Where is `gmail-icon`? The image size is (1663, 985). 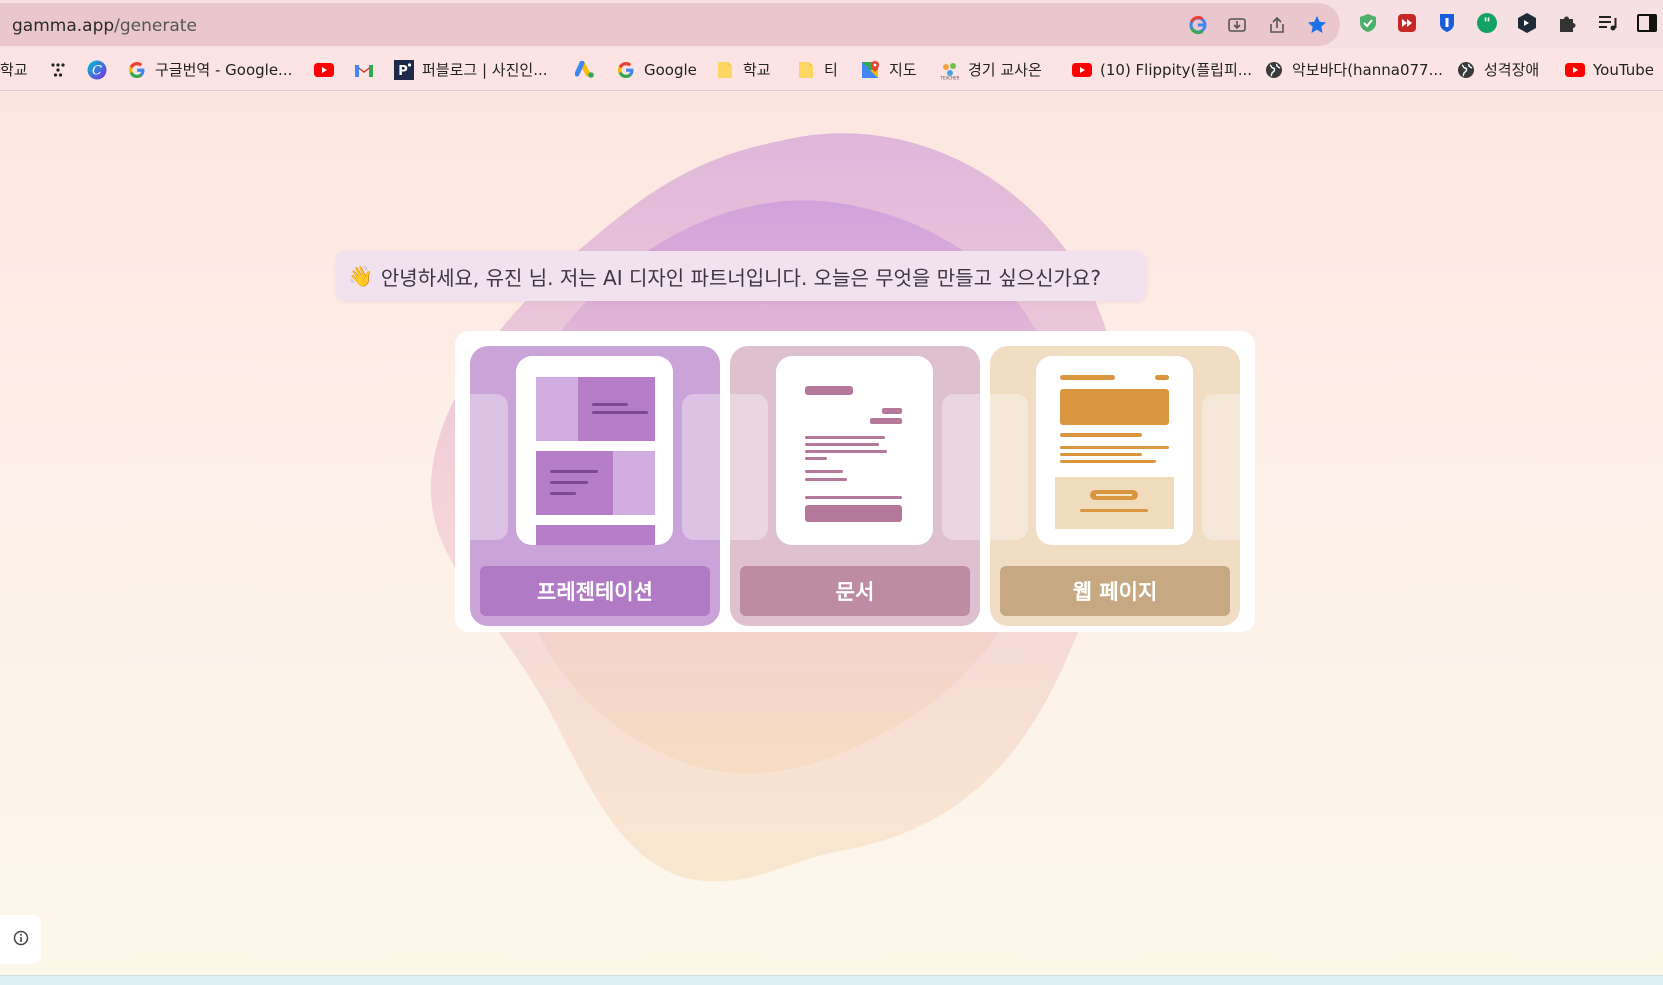
gmail-icon is located at coordinates (364, 70).